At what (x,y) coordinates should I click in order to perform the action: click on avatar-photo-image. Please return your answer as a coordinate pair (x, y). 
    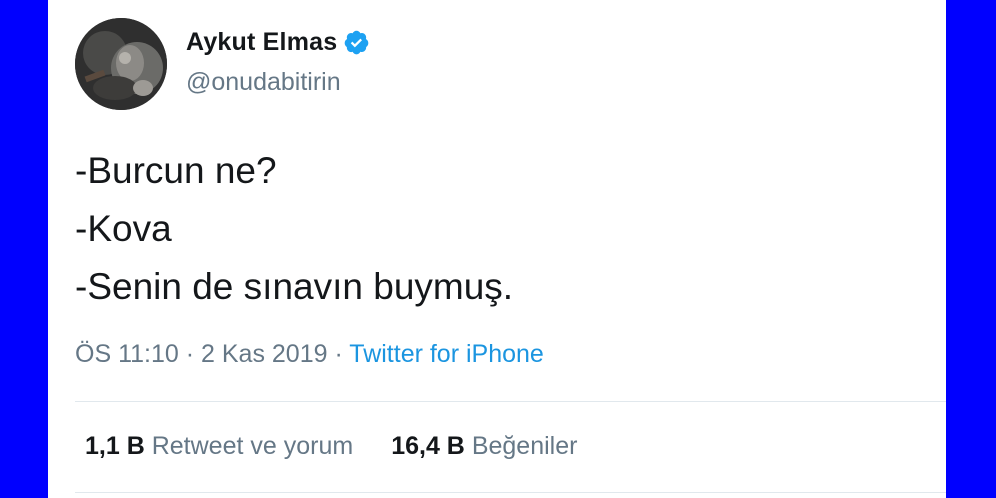
    Looking at the image, I should click on (121, 64).